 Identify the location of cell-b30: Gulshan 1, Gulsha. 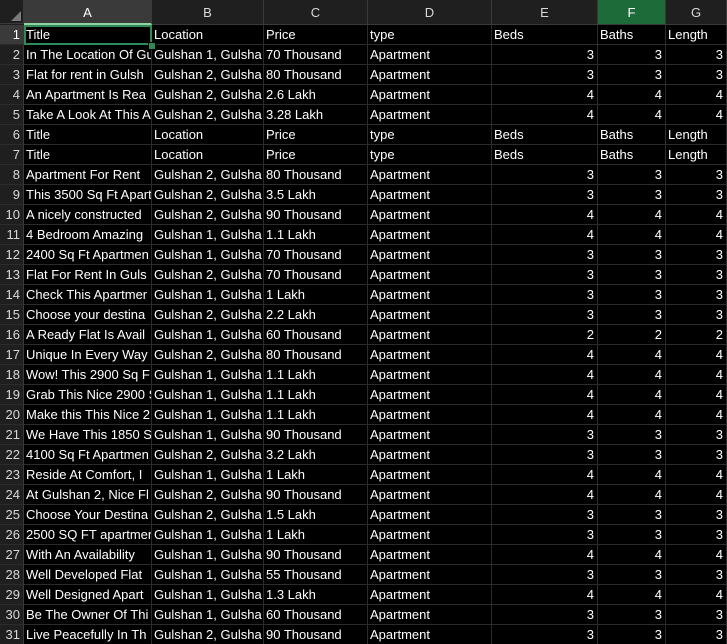
(208, 615).